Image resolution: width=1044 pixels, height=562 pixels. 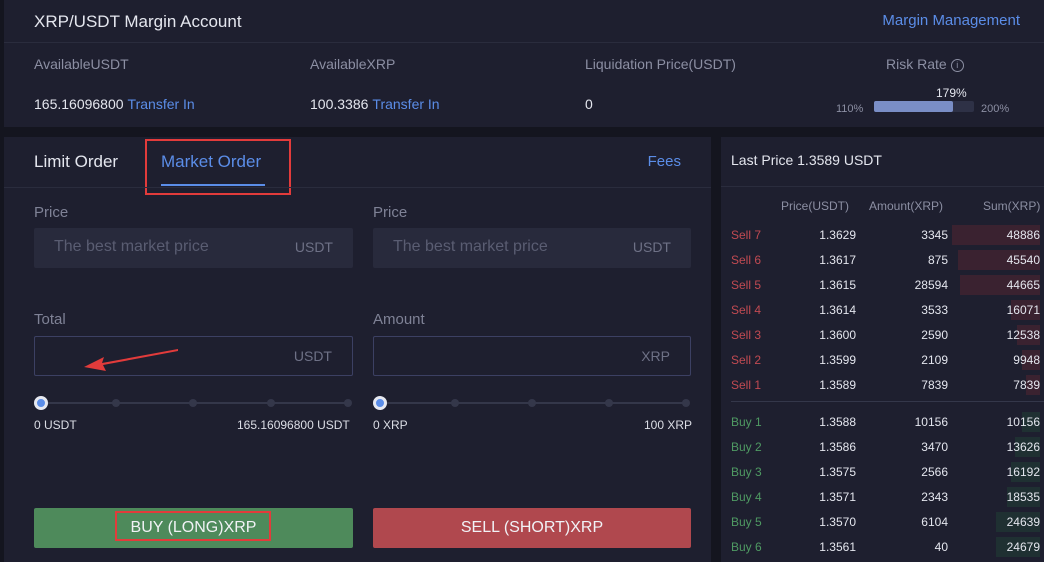 What do you see at coordinates (1023, 547) in the screenshot?
I see `order-sum: 24679` at bounding box center [1023, 547].